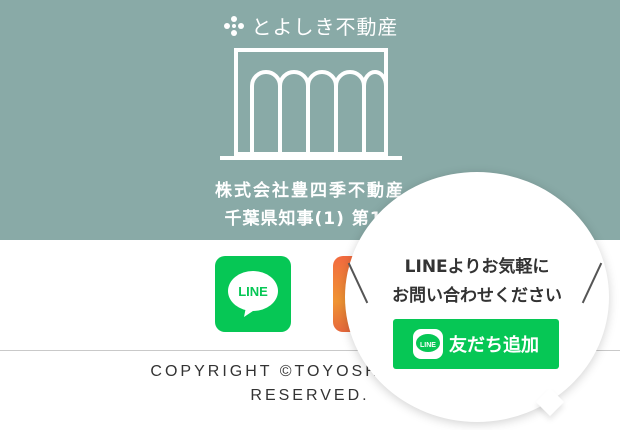 The width and height of the screenshot is (620, 430). I want to click on add-friend-label: 友だち追加, so click(494, 345).